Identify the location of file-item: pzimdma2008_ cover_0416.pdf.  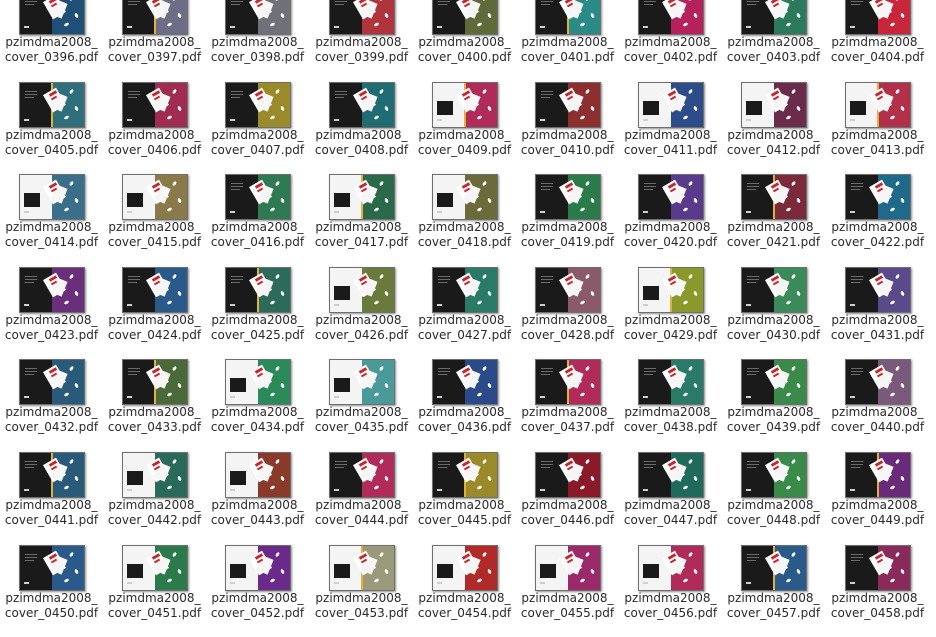
(257, 220).